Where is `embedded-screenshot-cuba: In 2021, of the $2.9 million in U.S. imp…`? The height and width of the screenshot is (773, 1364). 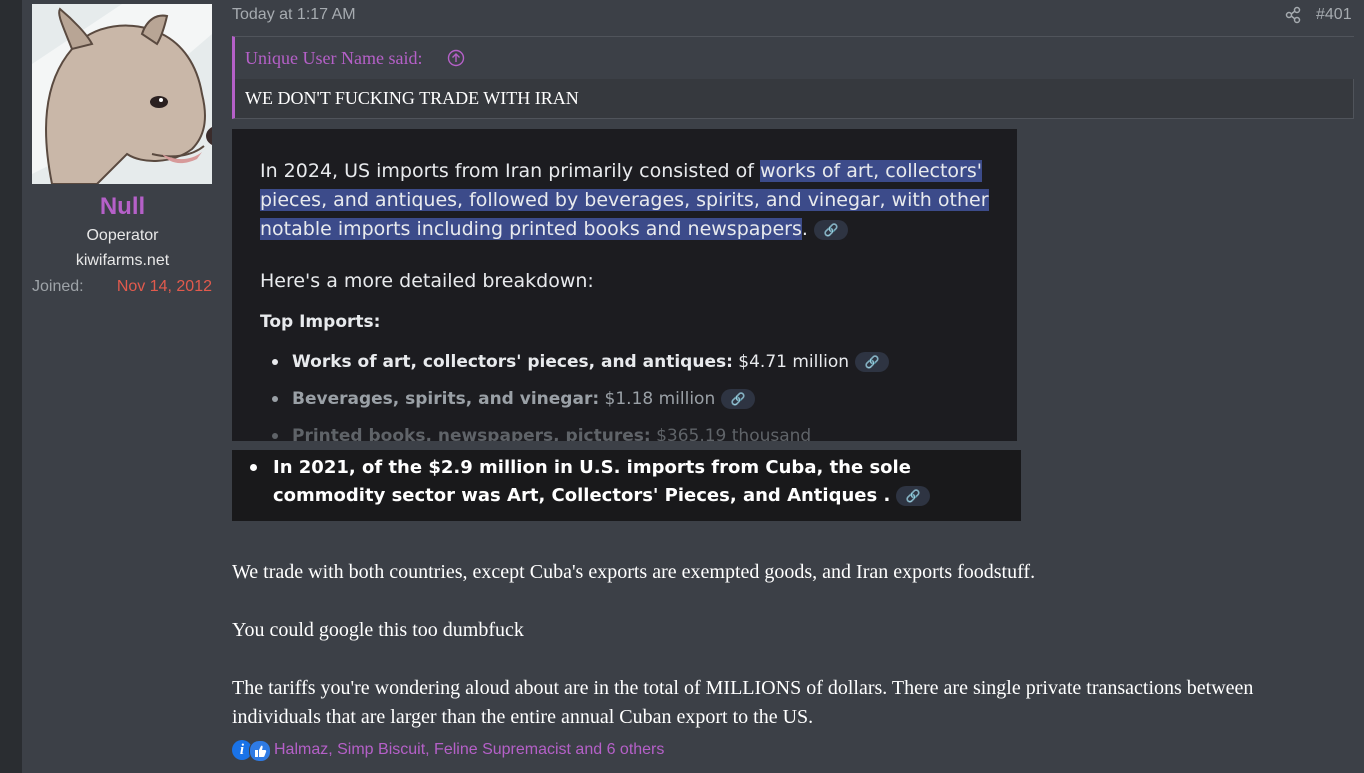
embedded-screenshot-cuba: In 2021, of the $2.9 million in U.S. imp… is located at coordinates (626, 485).